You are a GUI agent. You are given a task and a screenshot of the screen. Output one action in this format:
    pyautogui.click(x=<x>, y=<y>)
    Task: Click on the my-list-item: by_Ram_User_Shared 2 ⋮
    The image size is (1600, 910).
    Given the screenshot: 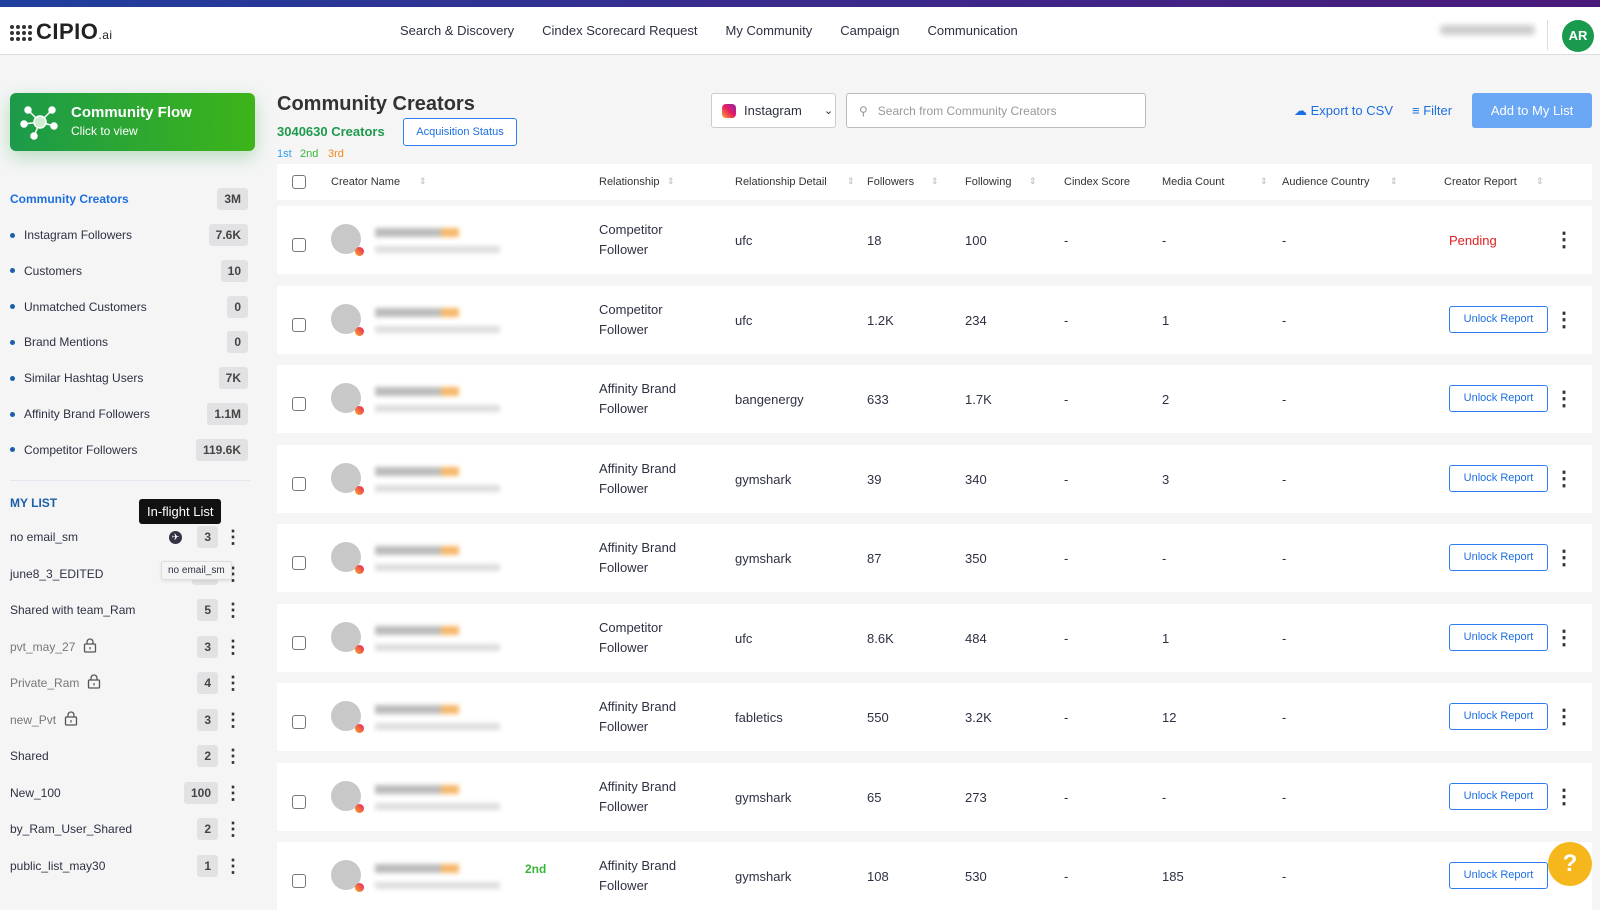 What is the action you would take?
    pyautogui.click(x=130, y=829)
    